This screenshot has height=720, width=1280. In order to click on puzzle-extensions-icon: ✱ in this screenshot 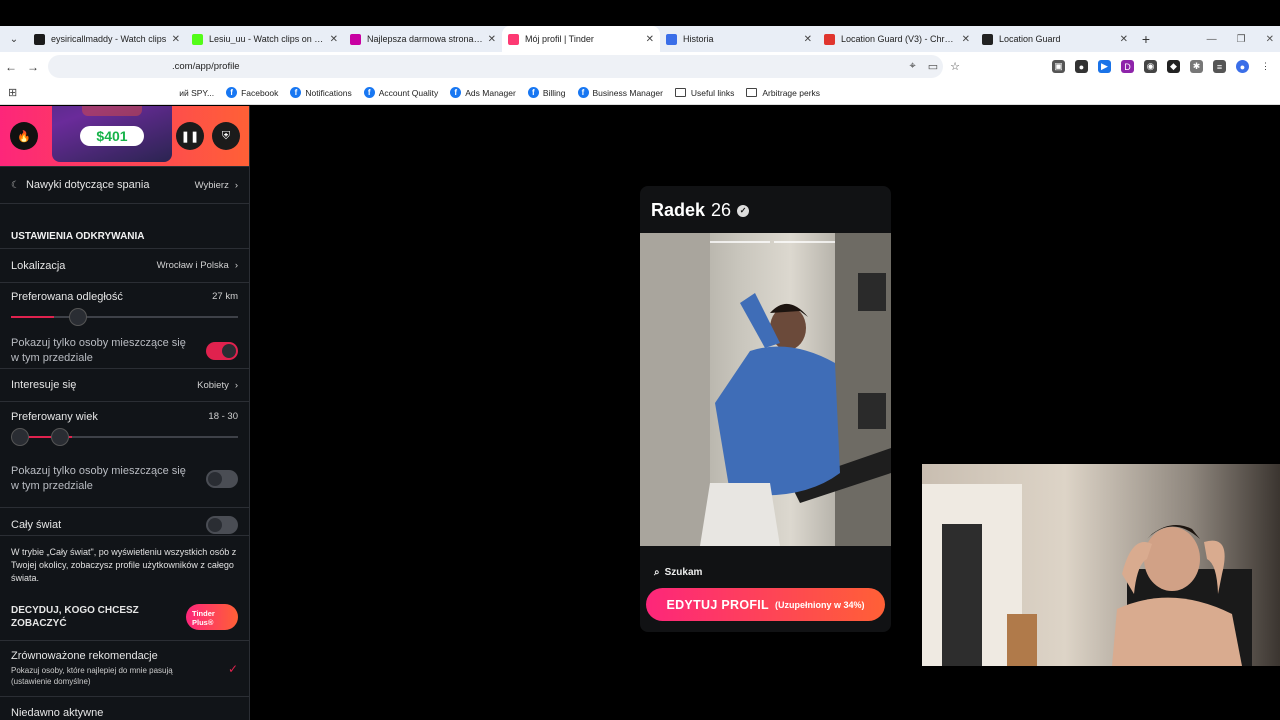, I will do `click(1196, 66)`.